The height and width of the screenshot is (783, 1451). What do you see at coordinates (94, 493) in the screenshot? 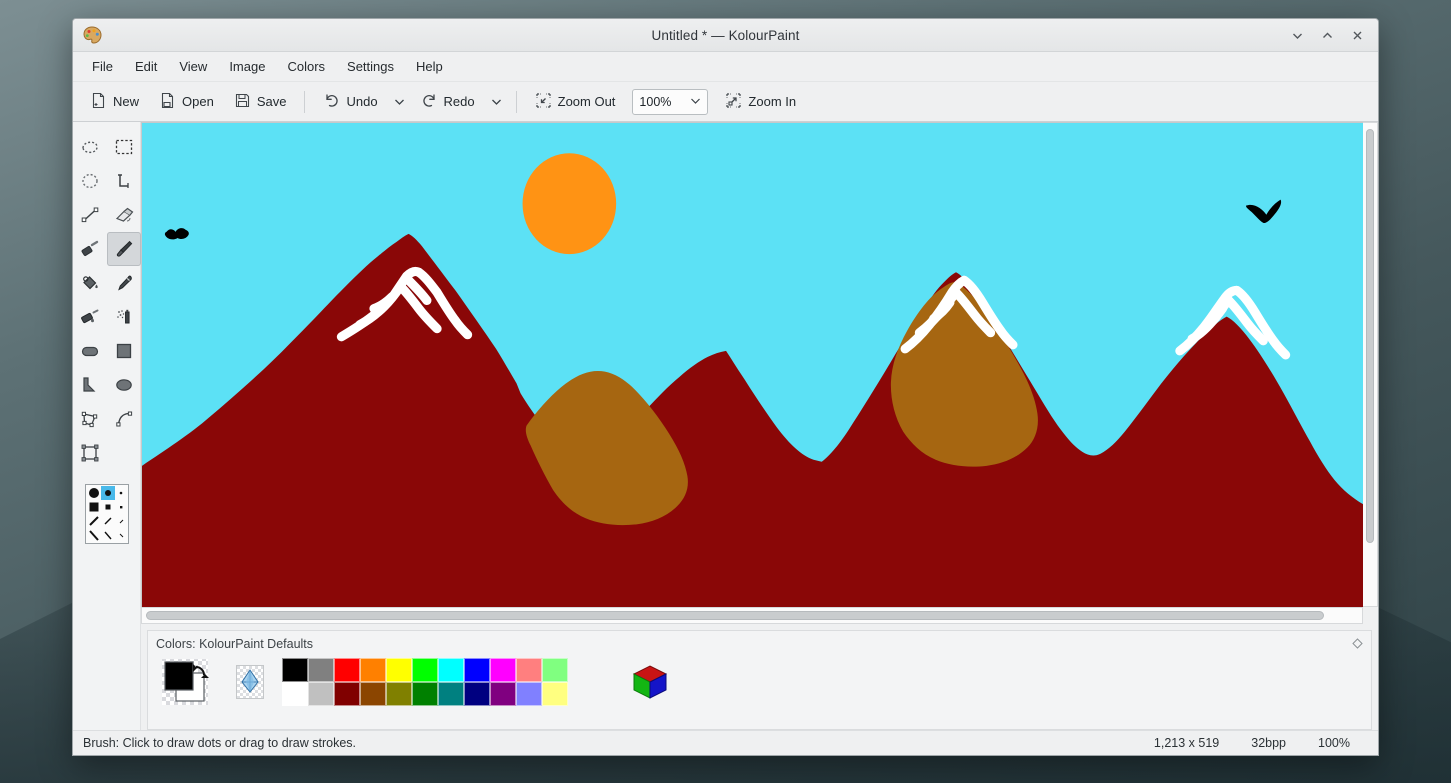
I see `brush-round-large` at bounding box center [94, 493].